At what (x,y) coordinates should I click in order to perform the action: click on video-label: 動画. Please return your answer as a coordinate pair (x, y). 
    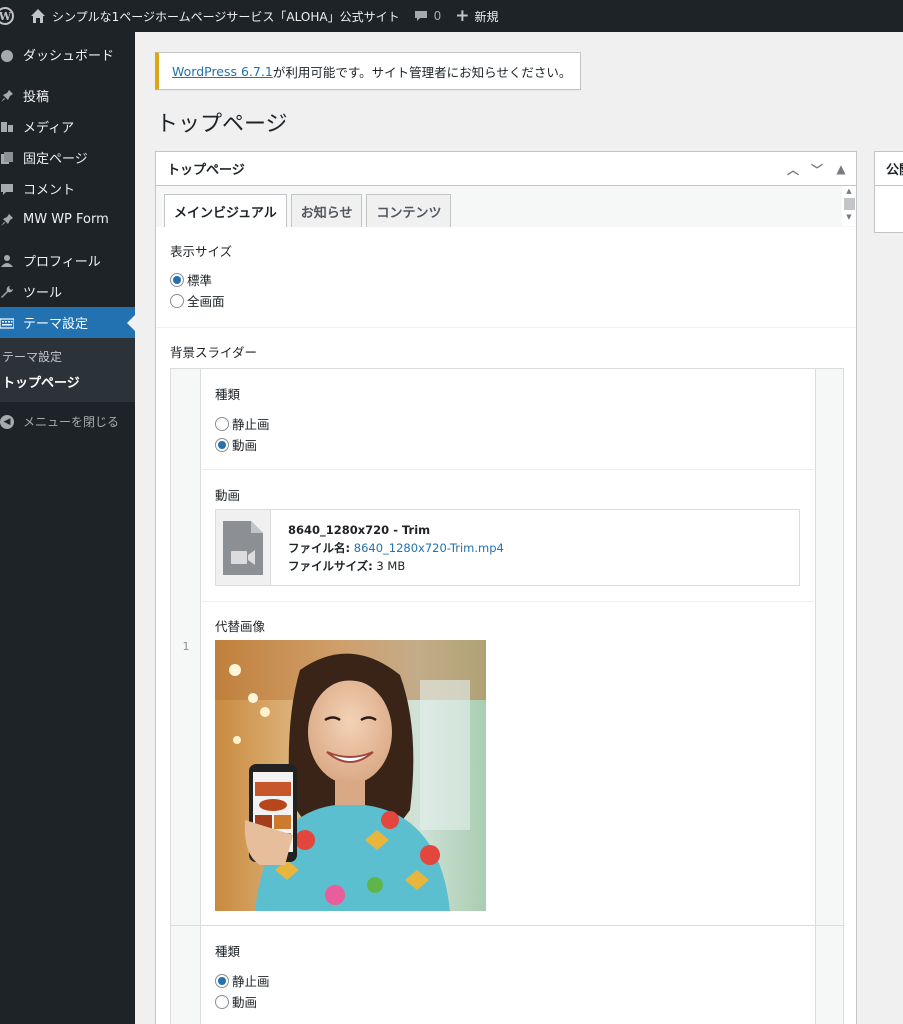
    Looking at the image, I should click on (228, 495).